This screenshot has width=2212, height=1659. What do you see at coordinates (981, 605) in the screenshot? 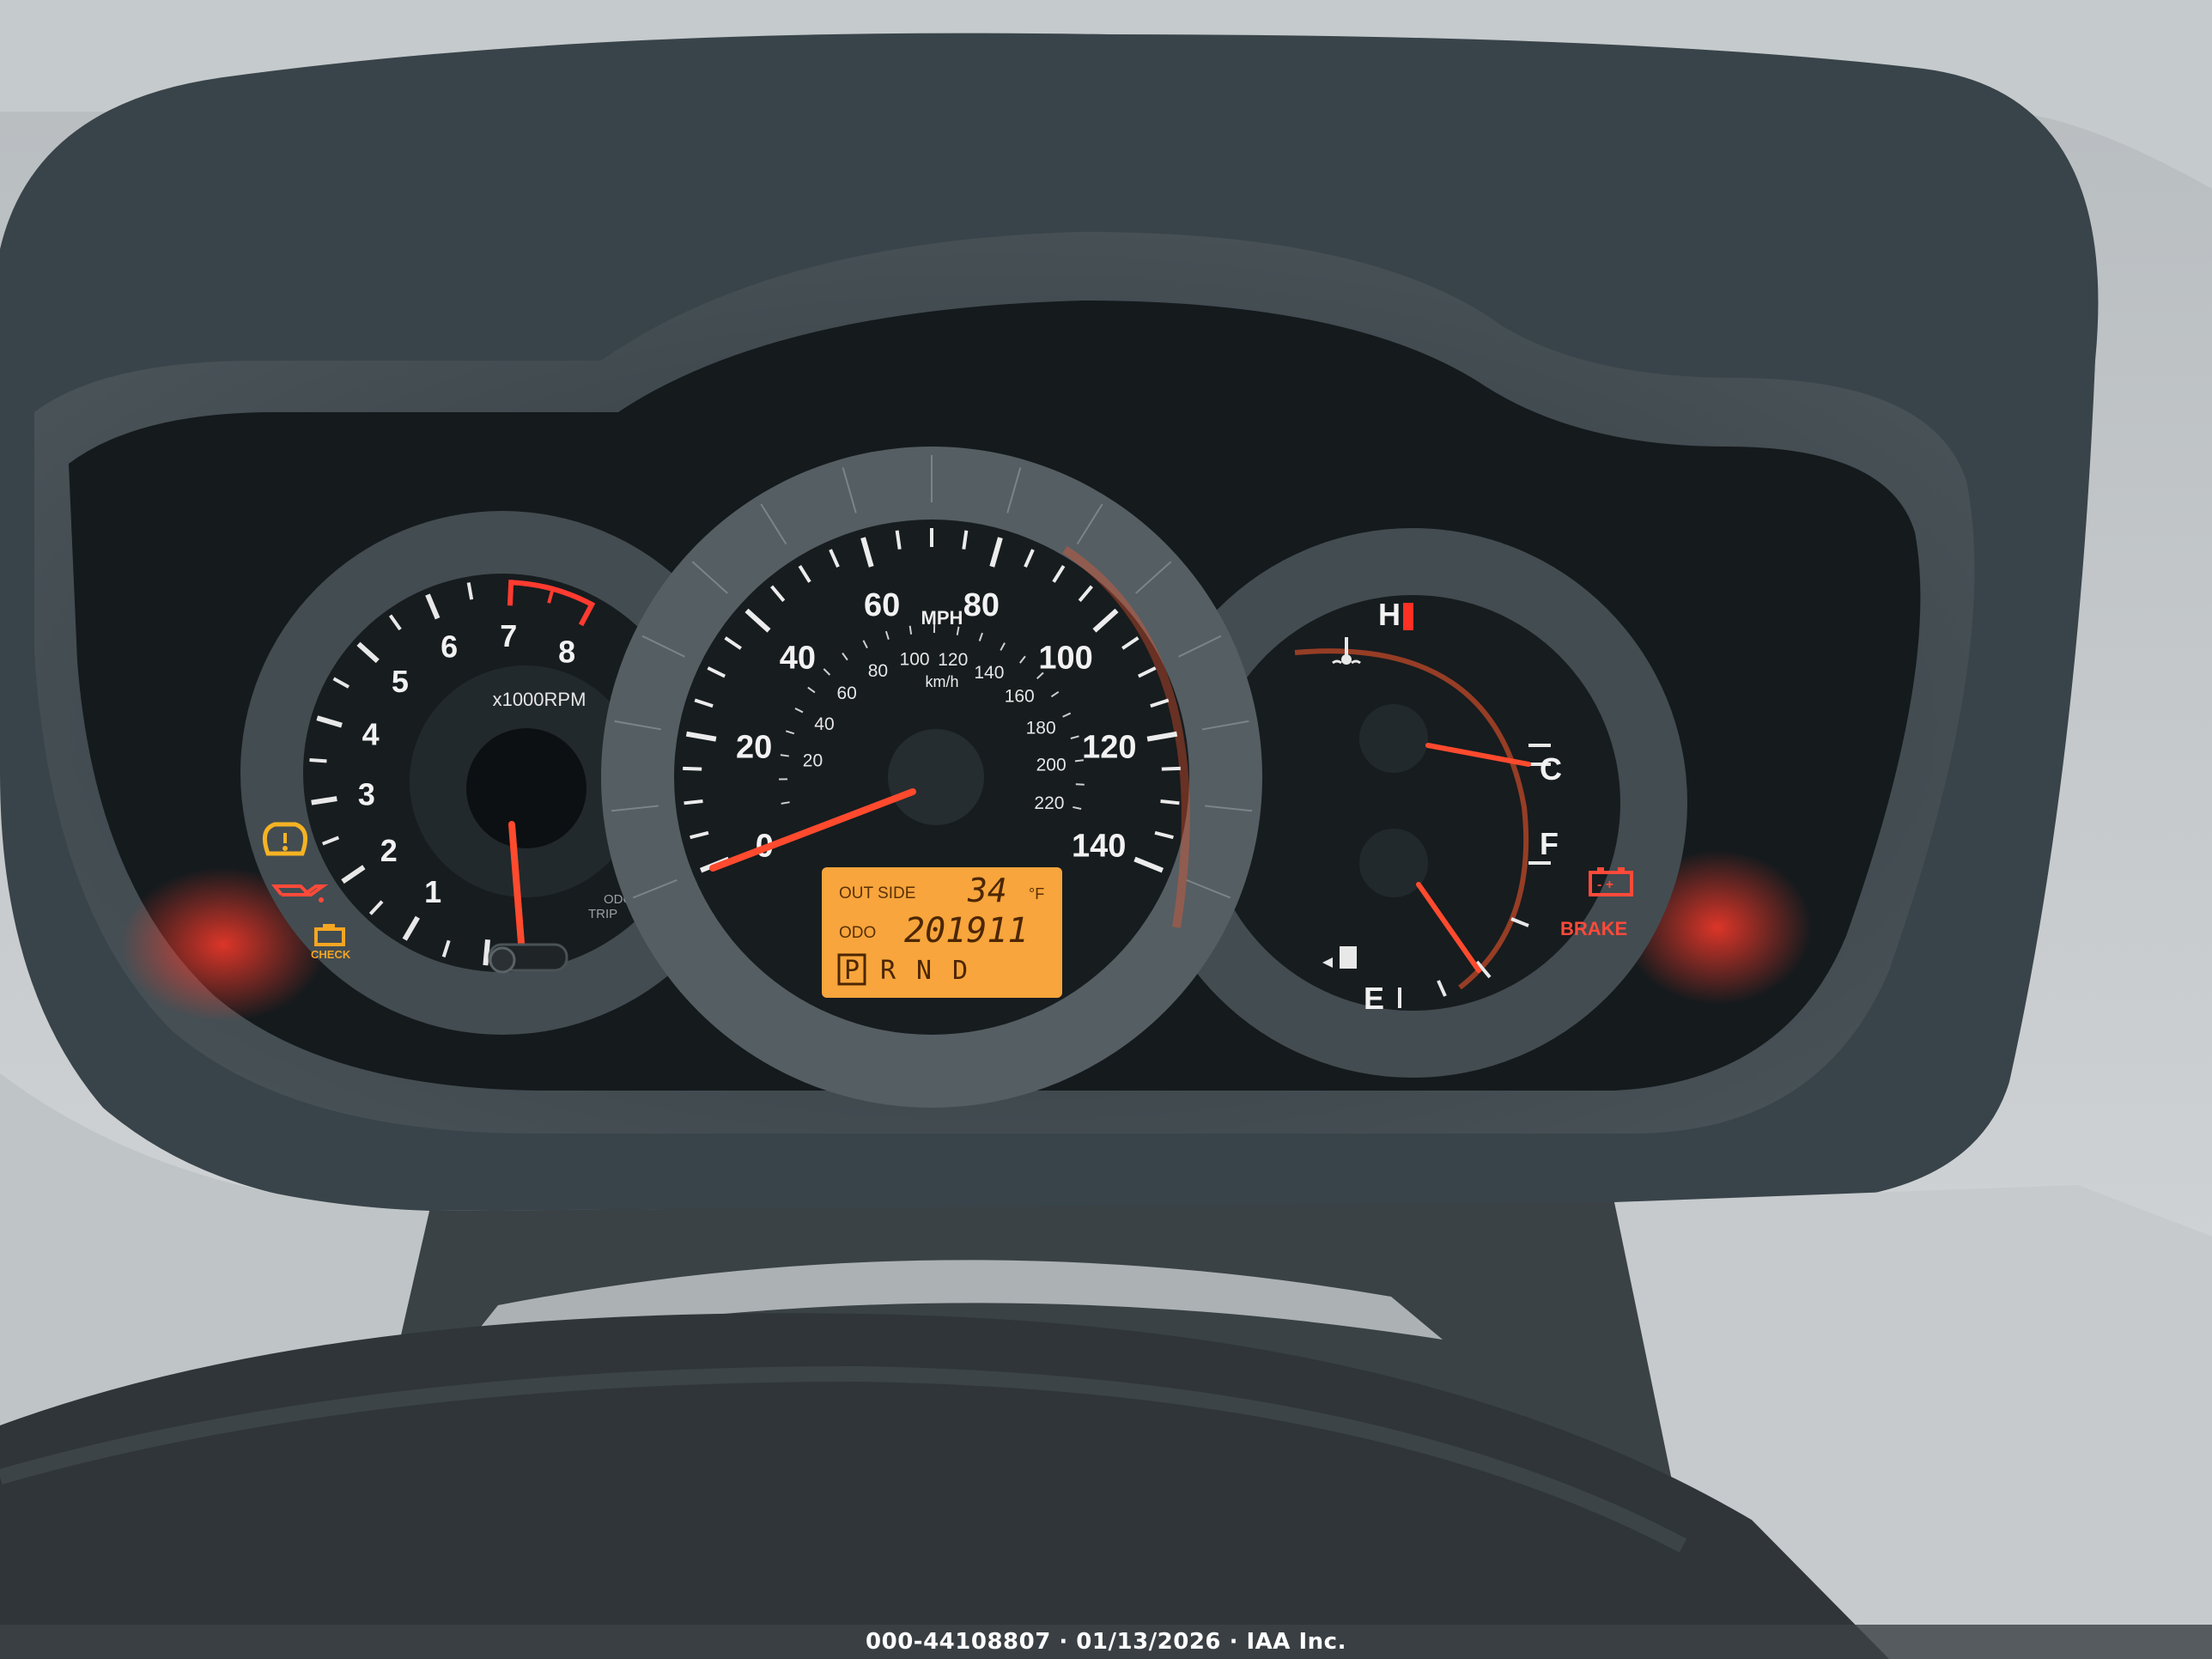
I see `mph-number: 80` at bounding box center [981, 605].